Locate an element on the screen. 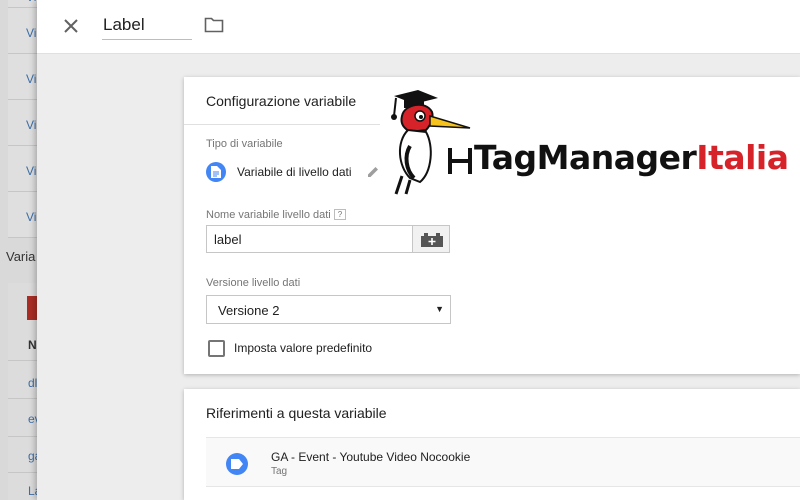 This screenshot has height=500, width=800. reference-row: GA - Event - Youtube Video Nocookie Tag is located at coordinates (503, 462).